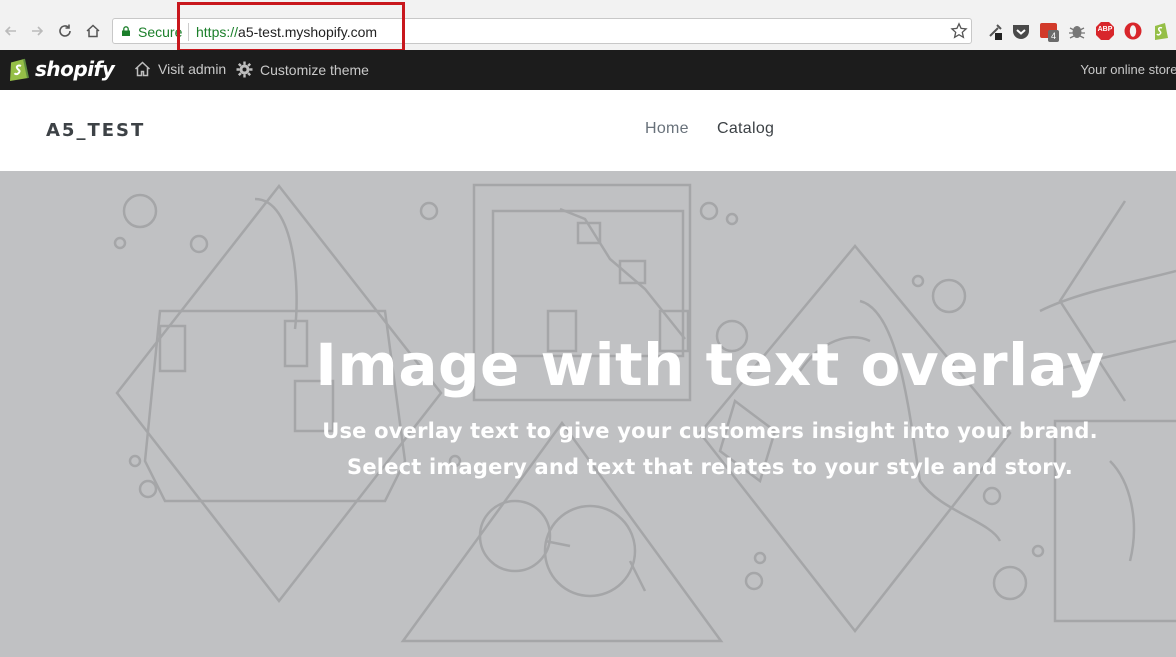 The height and width of the screenshot is (657, 1176). Describe the element at coordinates (667, 129) in the screenshot. I see `nav-home-link: Home` at that location.